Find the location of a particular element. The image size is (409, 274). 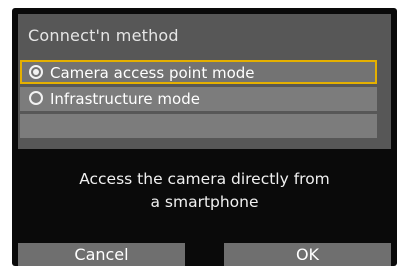

option-label: Camera access point mode is located at coordinates (152, 73).